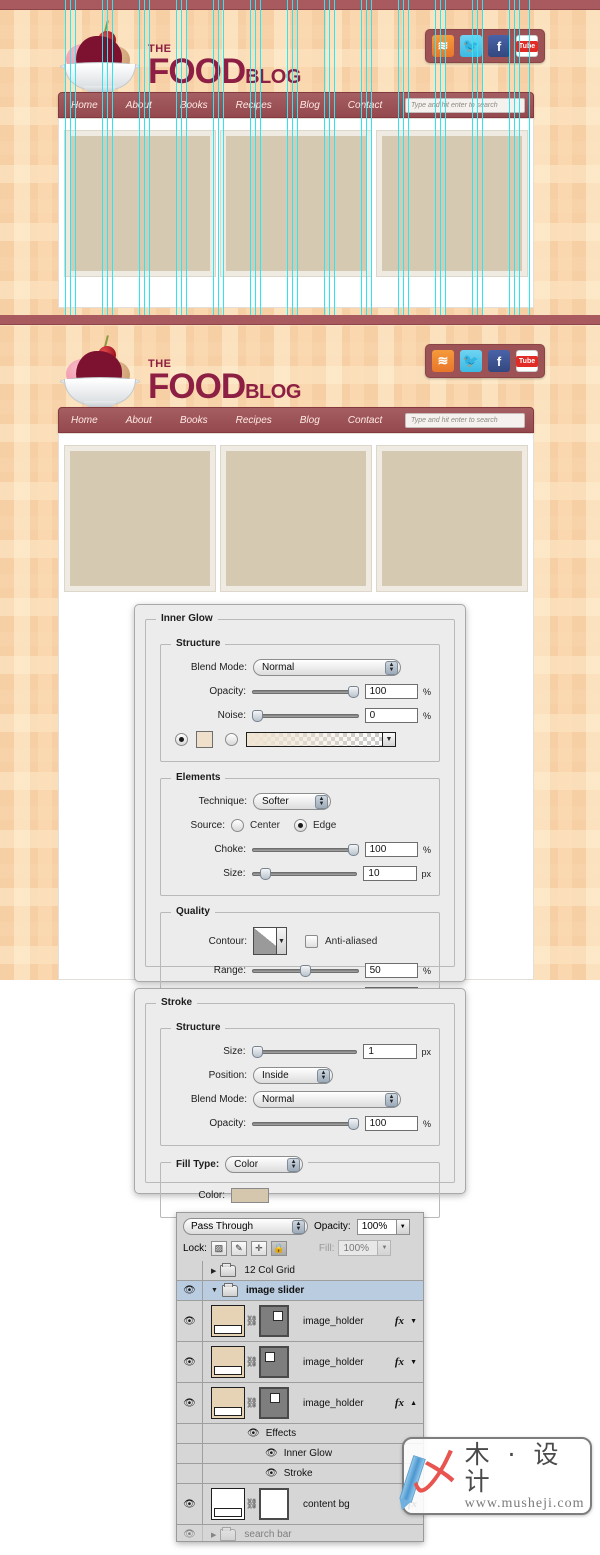  What do you see at coordinates (305, 692) in the screenshot?
I see `opacity-slider` at bounding box center [305, 692].